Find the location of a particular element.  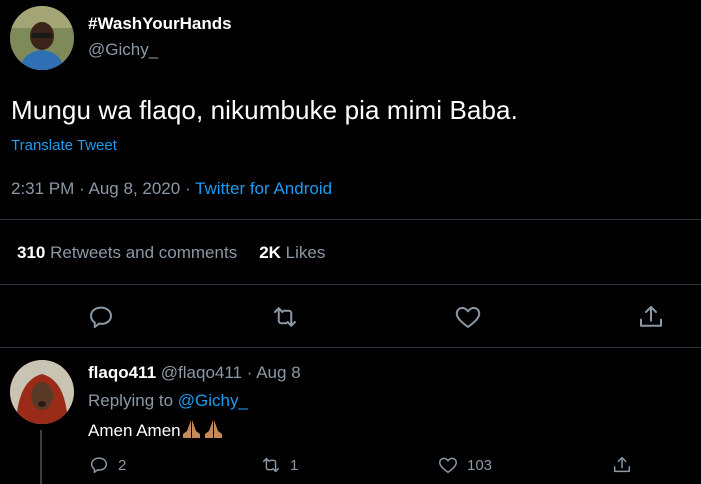

reply-text-line: Amen Amen is located at coordinates (156, 431).